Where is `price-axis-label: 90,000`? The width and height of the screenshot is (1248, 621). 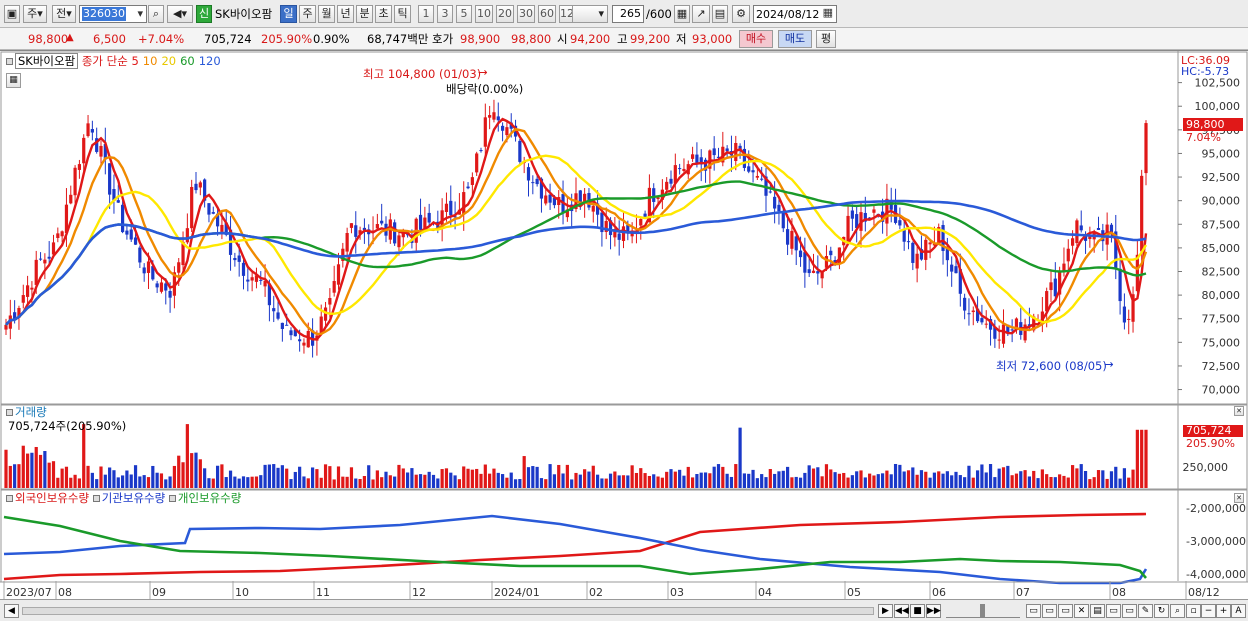
price-axis-label: 90,000 is located at coordinates (1221, 201).